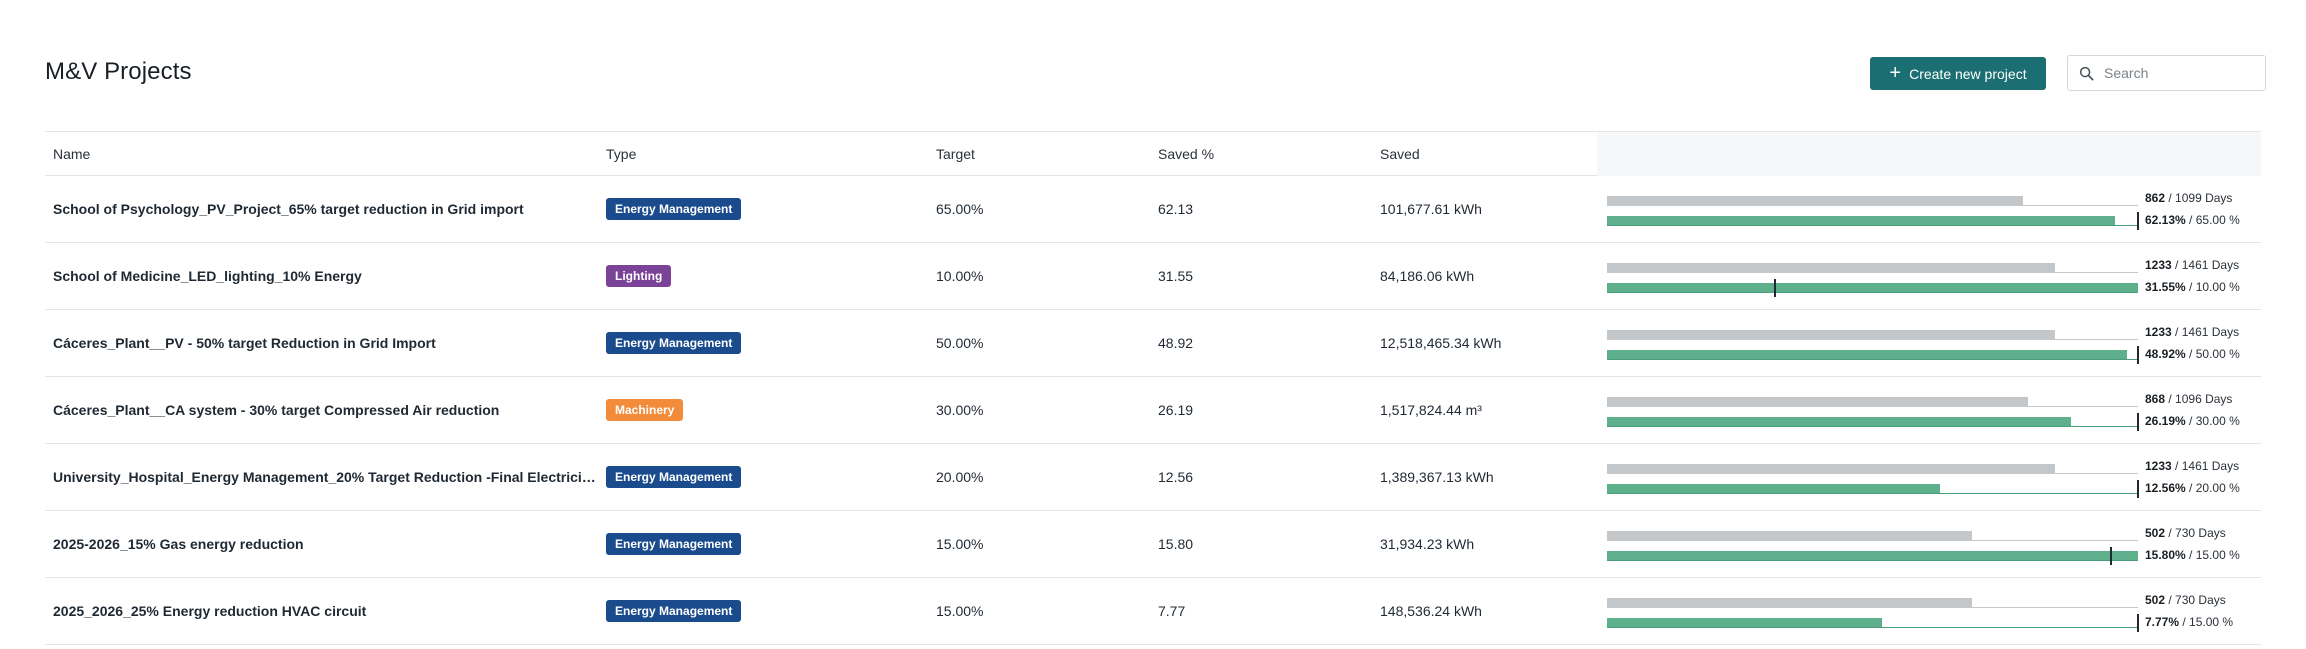 The height and width of the screenshot is (649, 2306). Describe the element at coordinates (1431, 209) in the screenshot. I see `project-saved: 101,677.61 kWh` at that location.